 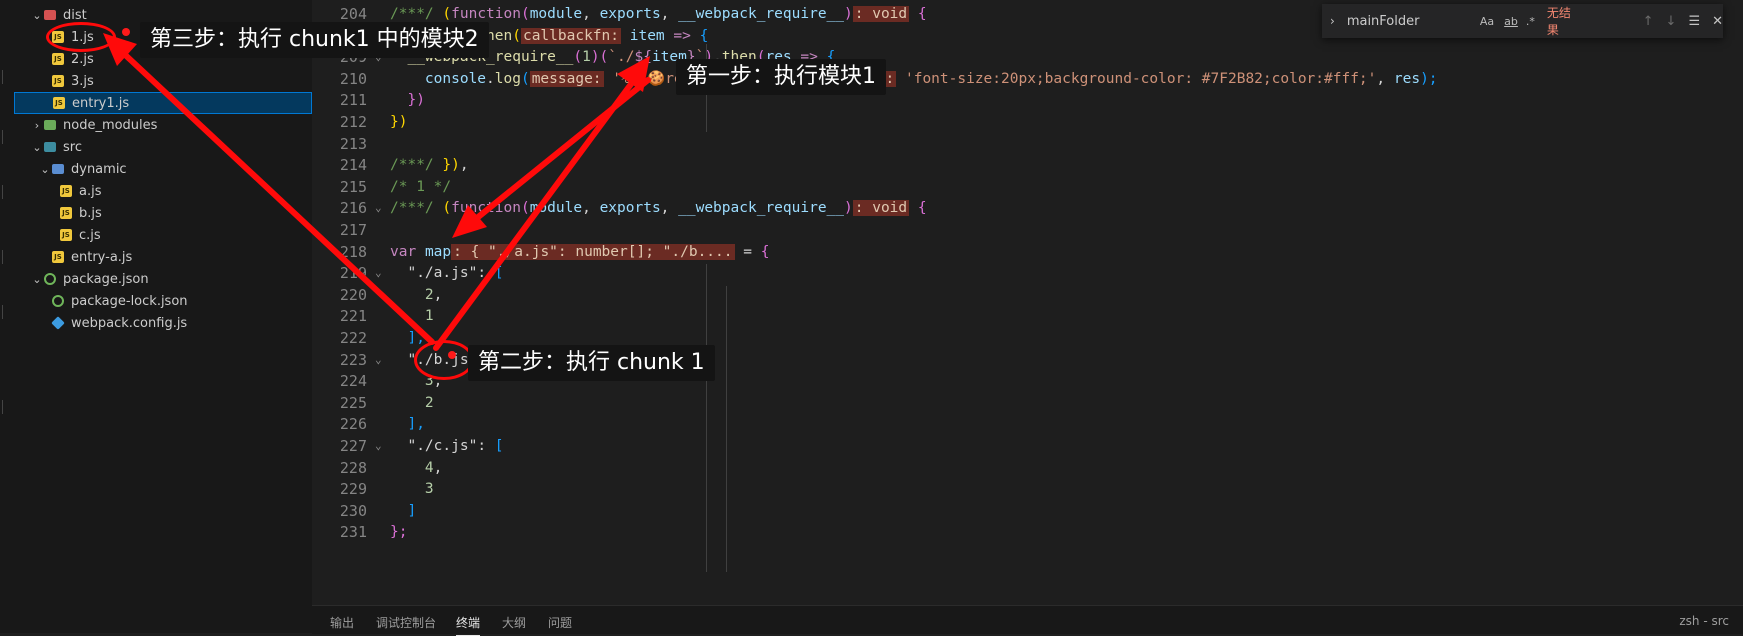 I want to click on line-number: 231, so click(x=353, y=532).